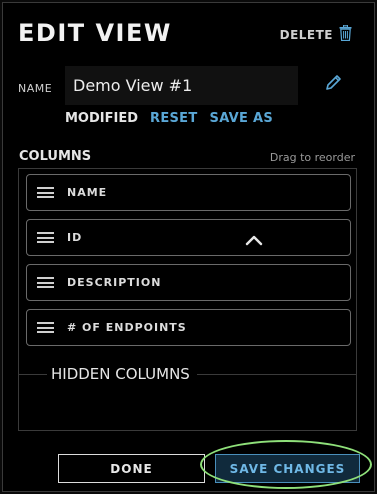 Image resolution: width=377 pixels, height=494 pixels. Describe the element at coordinates (131, 468) in the screenshot. I see `done-button: DONE` at that location.